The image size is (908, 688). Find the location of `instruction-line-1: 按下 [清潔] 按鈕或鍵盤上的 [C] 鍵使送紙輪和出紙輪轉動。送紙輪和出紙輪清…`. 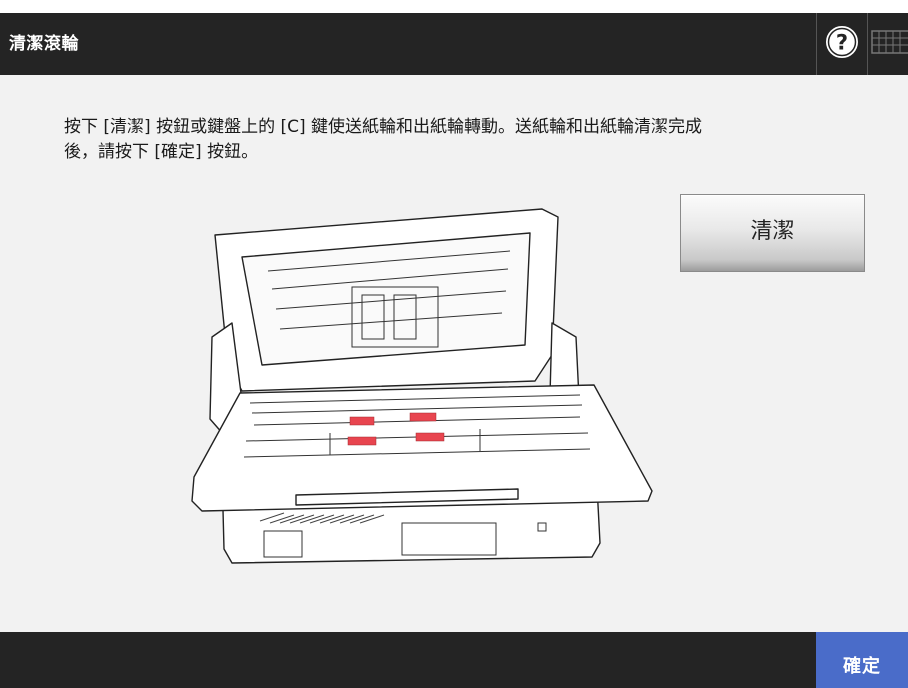

instruction-line-1: 按下 [清潔] 按鈕或鍵盤上的 [C] 鍵使送紙輪和出紙輪轉動。送紙輪和出紙輪清… is located at coordinates (383, 127).